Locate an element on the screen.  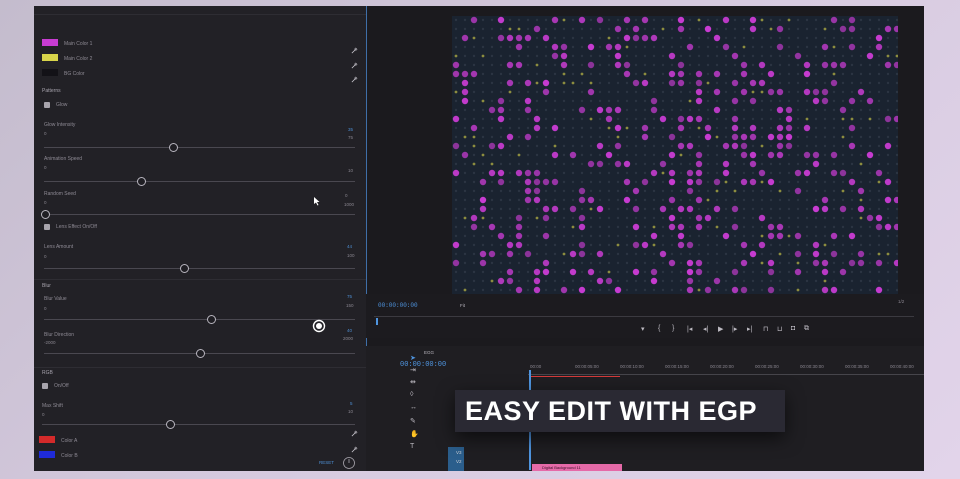
go-to-in-icon: |◂ is located at coordinates (689, 329).